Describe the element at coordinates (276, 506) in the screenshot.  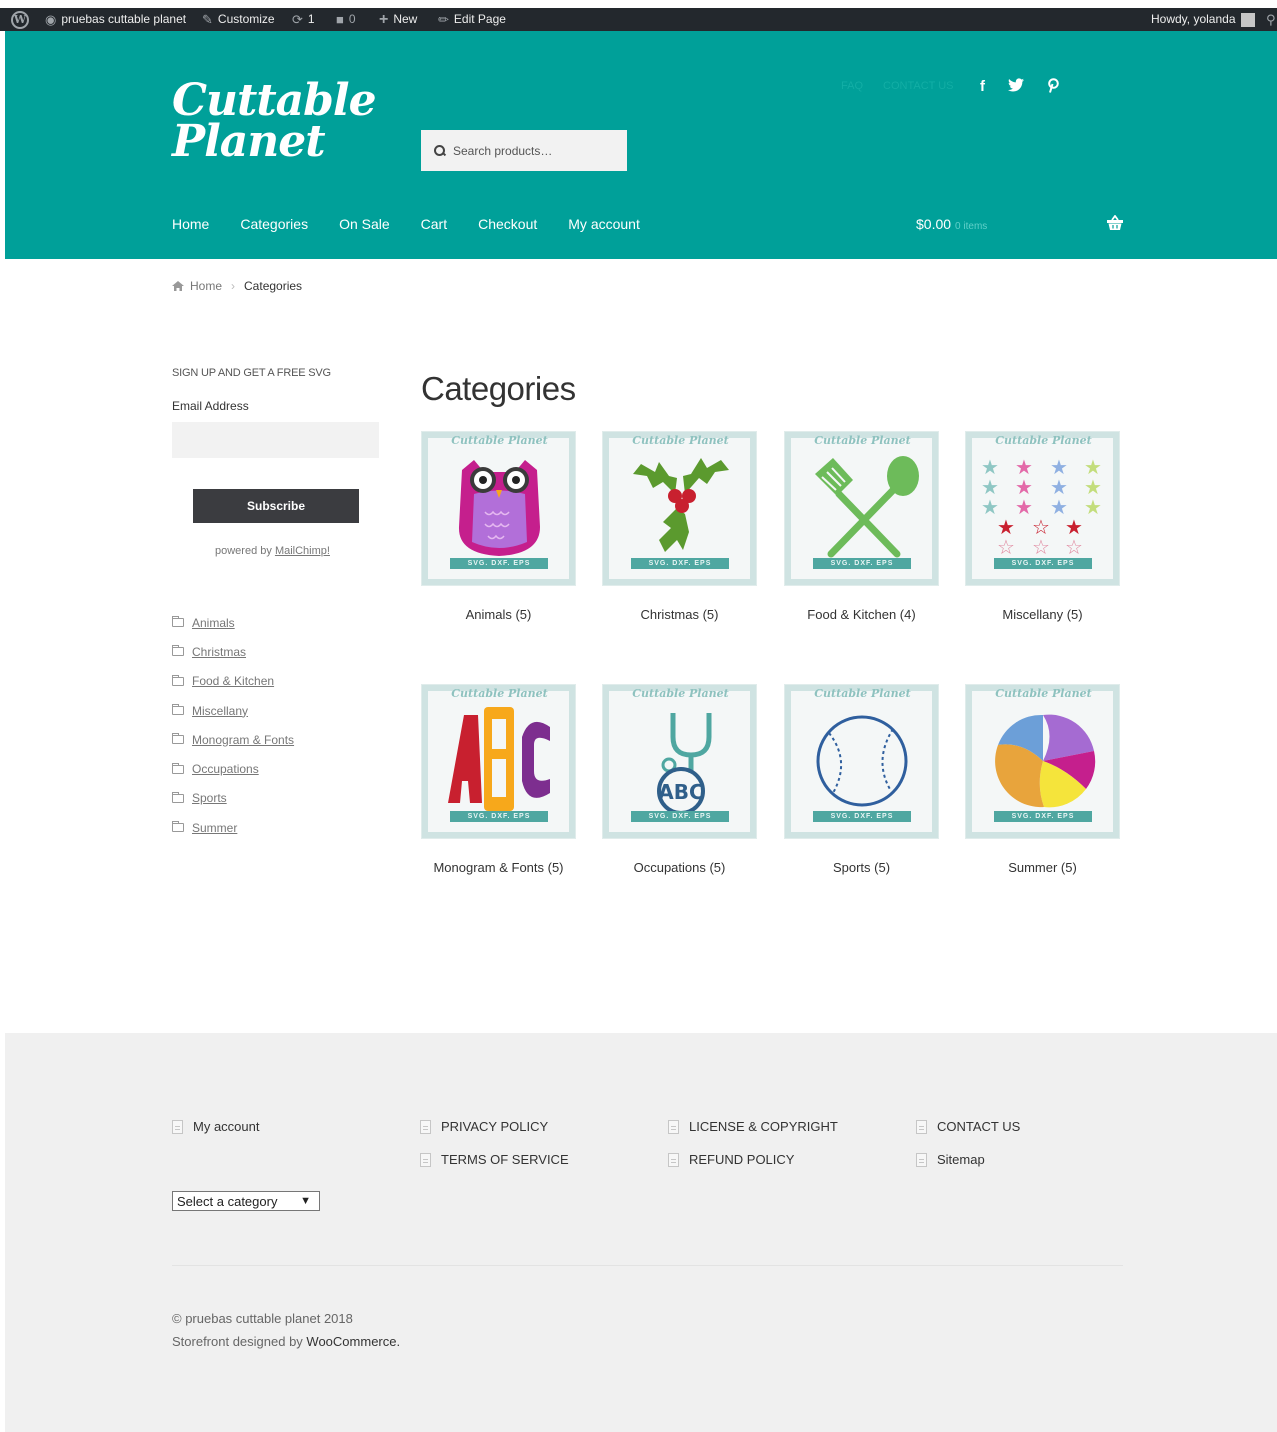
I see `subscribe-button: Subscribe` at that location.